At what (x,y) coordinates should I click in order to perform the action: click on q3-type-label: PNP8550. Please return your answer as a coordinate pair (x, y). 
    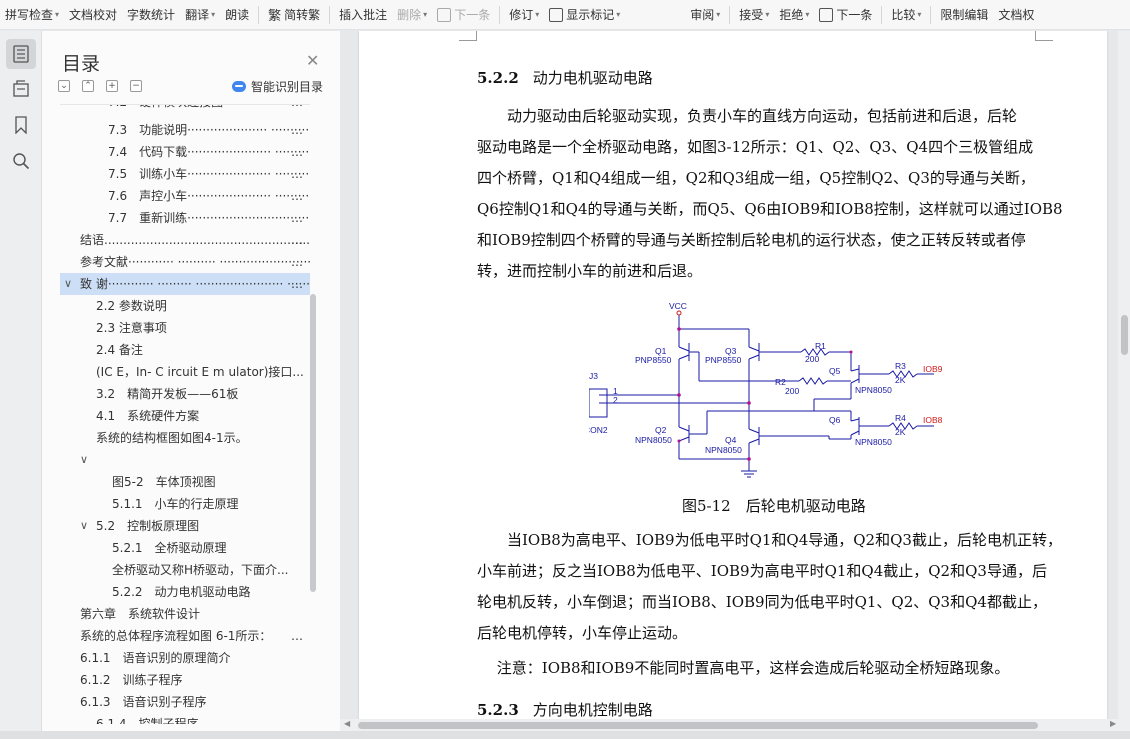
    Looking at the image, I should click on (723, 360).